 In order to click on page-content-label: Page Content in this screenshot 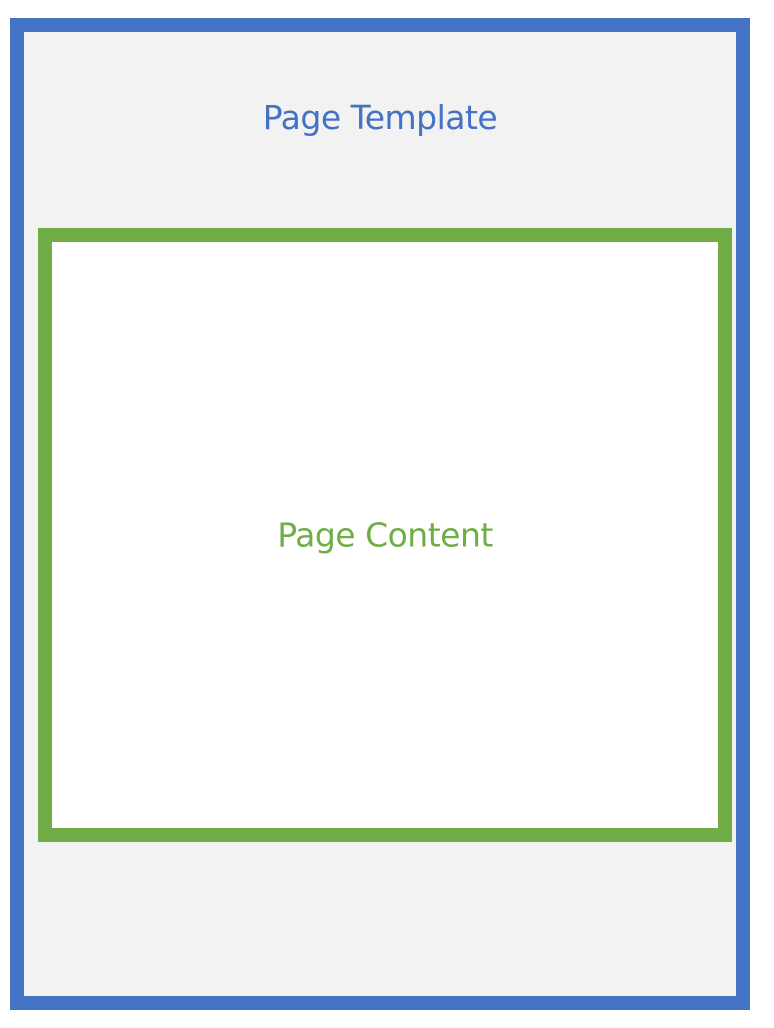, I will do `click(385, 535)`.